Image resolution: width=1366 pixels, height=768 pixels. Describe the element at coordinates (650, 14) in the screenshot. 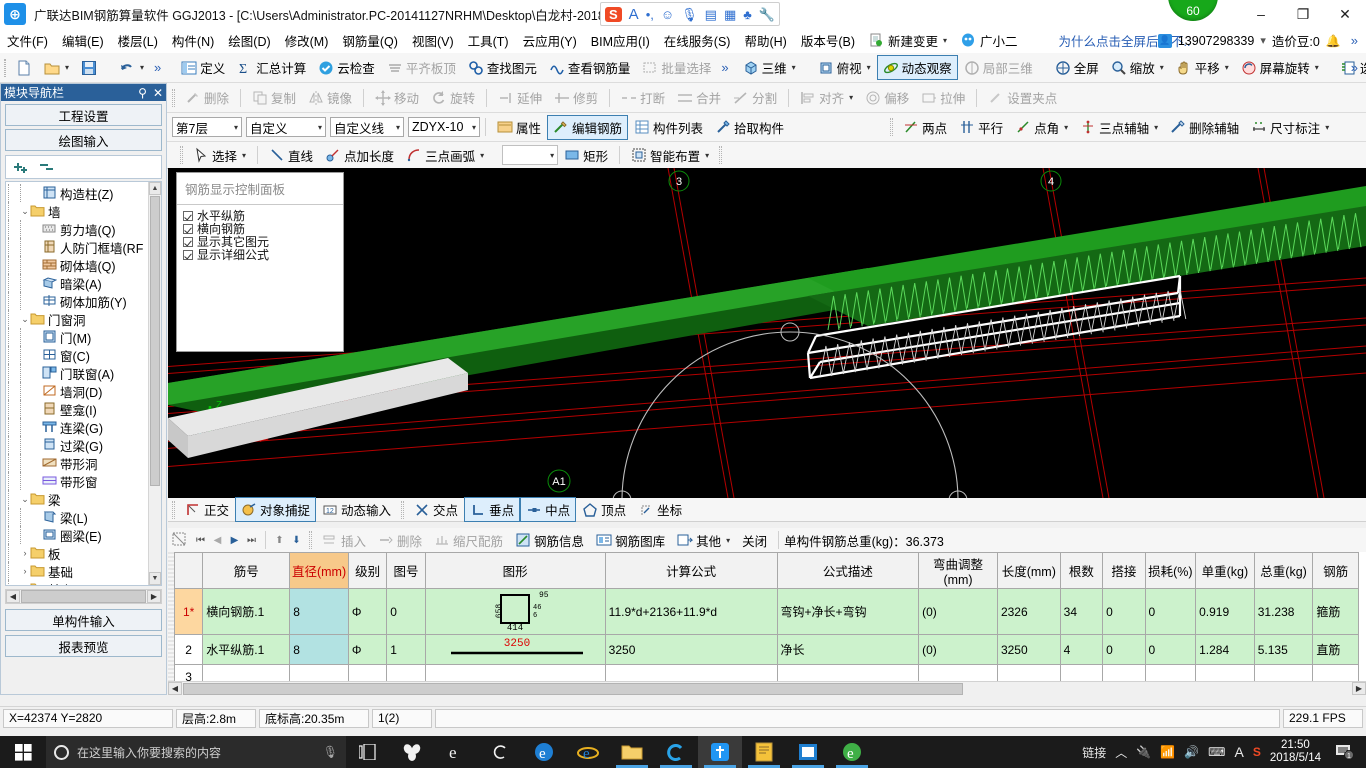

I see `ime-punctuation-icon: •,` at that location.